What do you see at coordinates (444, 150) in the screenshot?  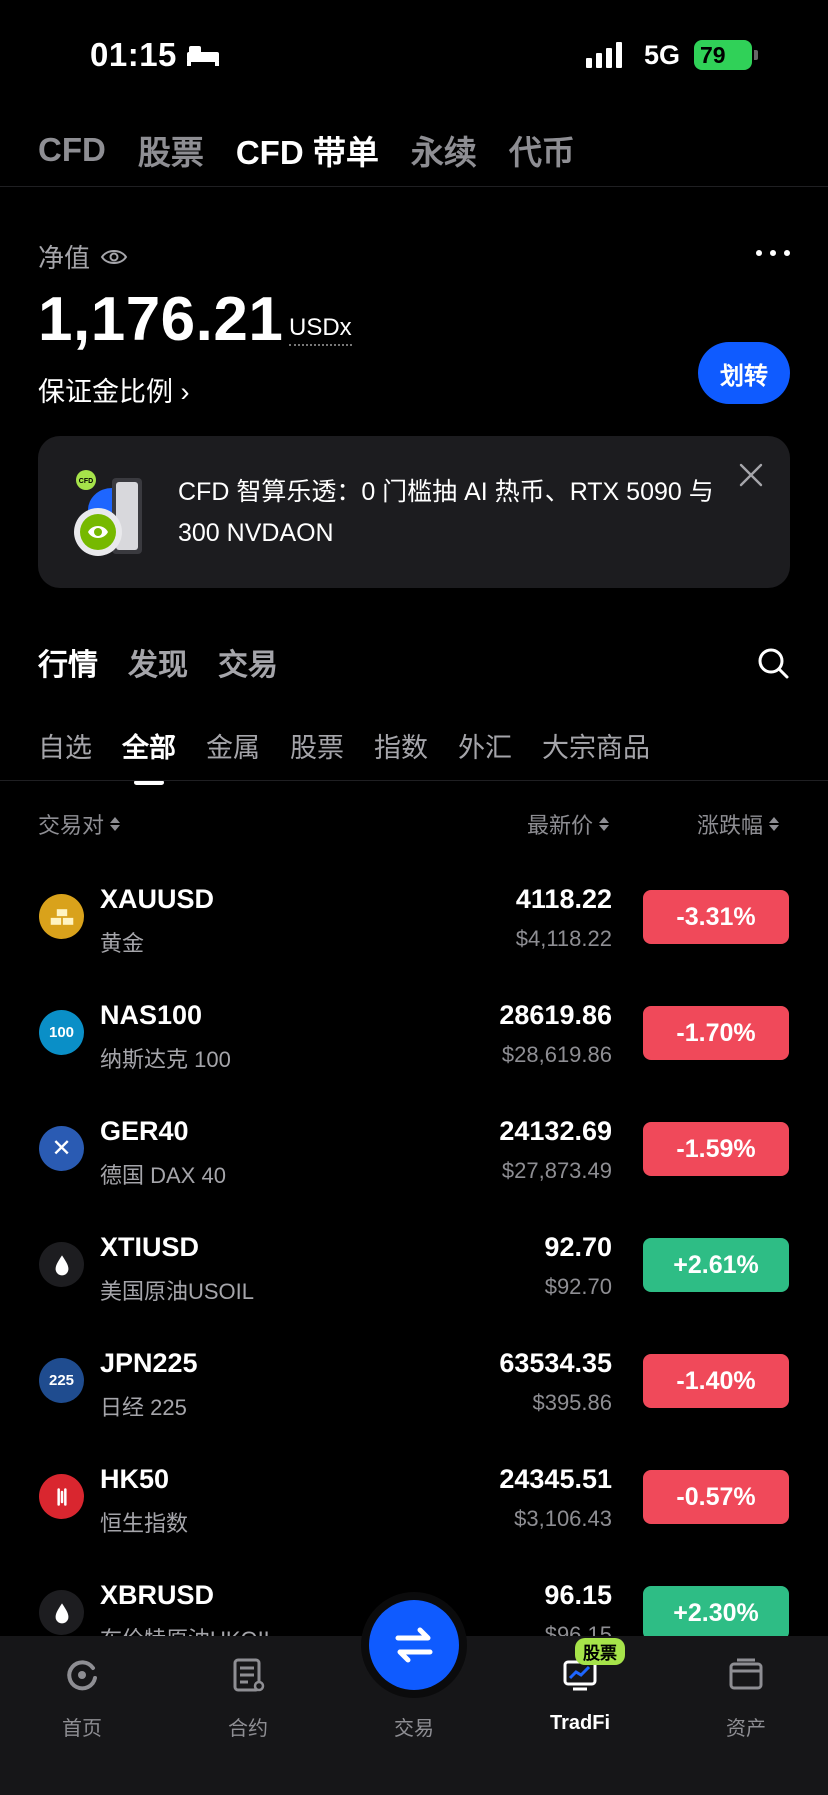 I see `tab-perpetual: 永续` at bounding box center [444, 150].